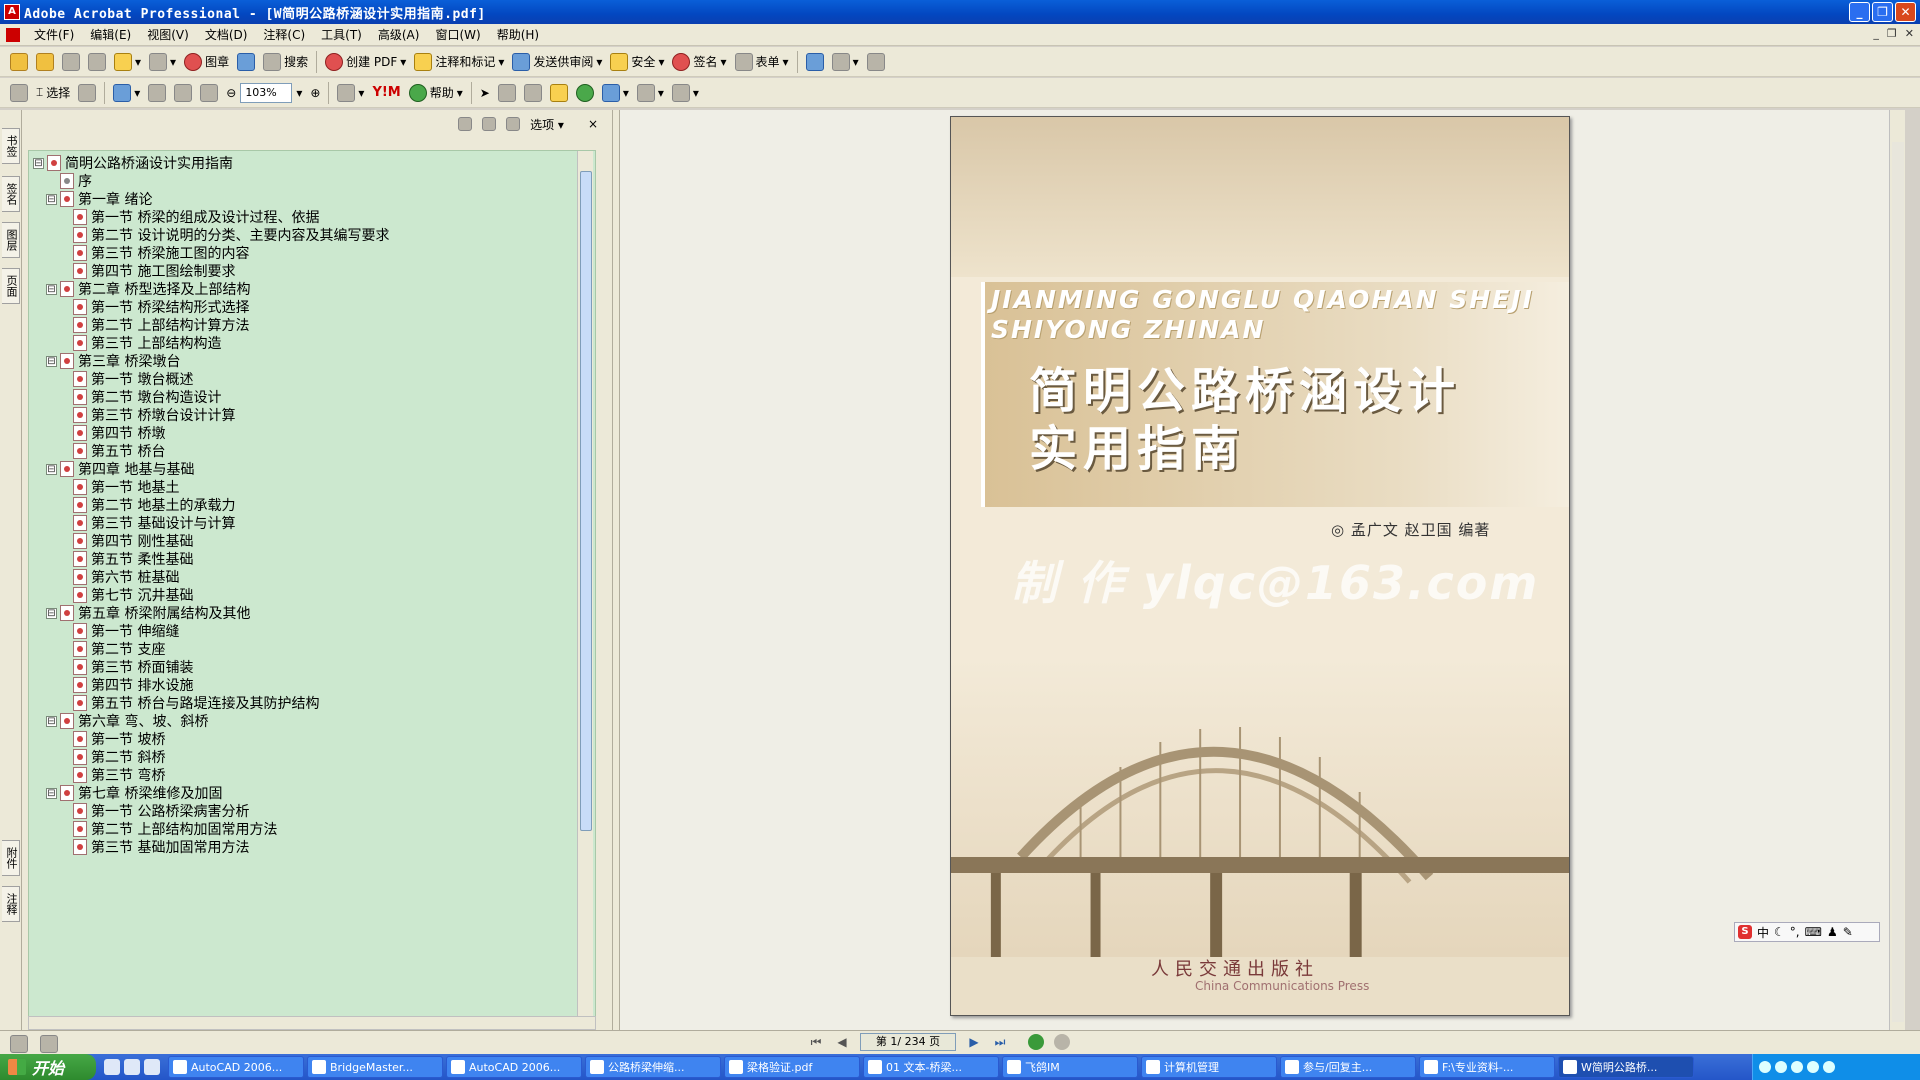 This screenshot has width=1920, height=1080. Describe the element at coordinates (1036, 1042) in the screenshot. I see `previous-view-button` at that location.